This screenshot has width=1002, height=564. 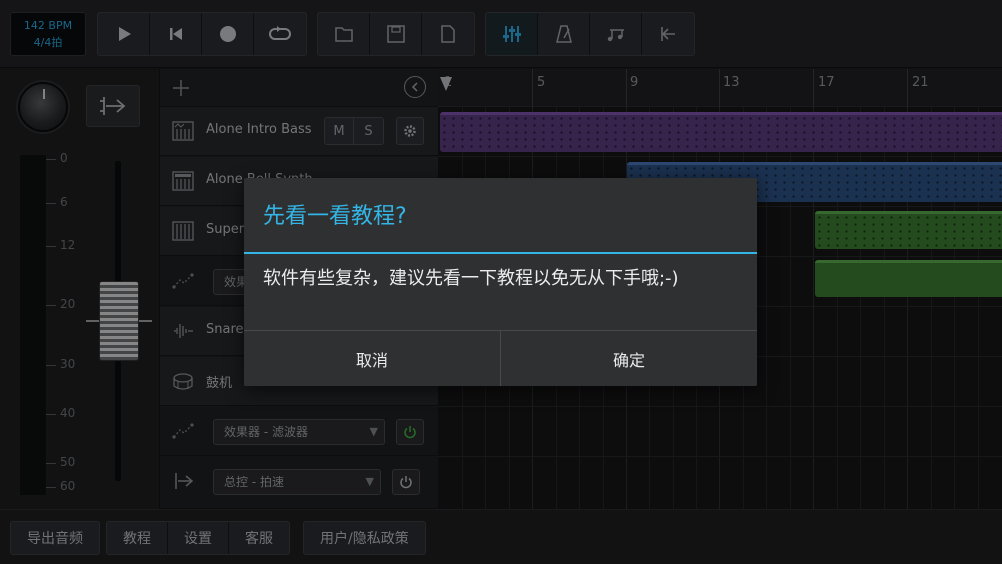 I want to click on dialog-message: 软件有些复杂，建议先看一下教程以免无从下手哦;-), so click(x=471, y=278).